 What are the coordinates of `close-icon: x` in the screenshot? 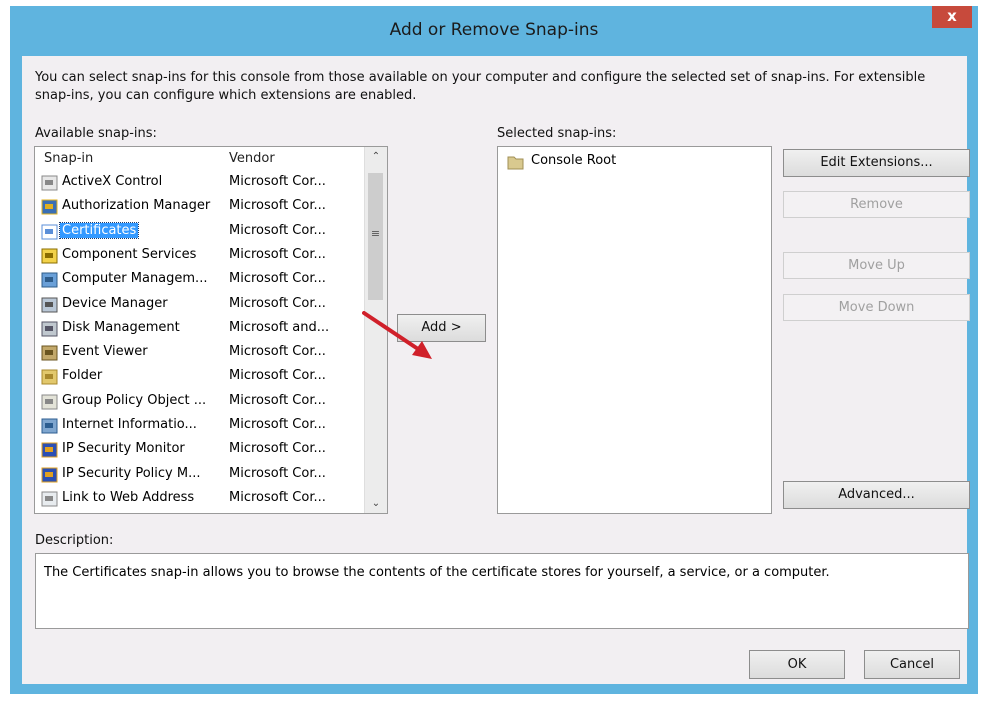 It's located at (952, 16).